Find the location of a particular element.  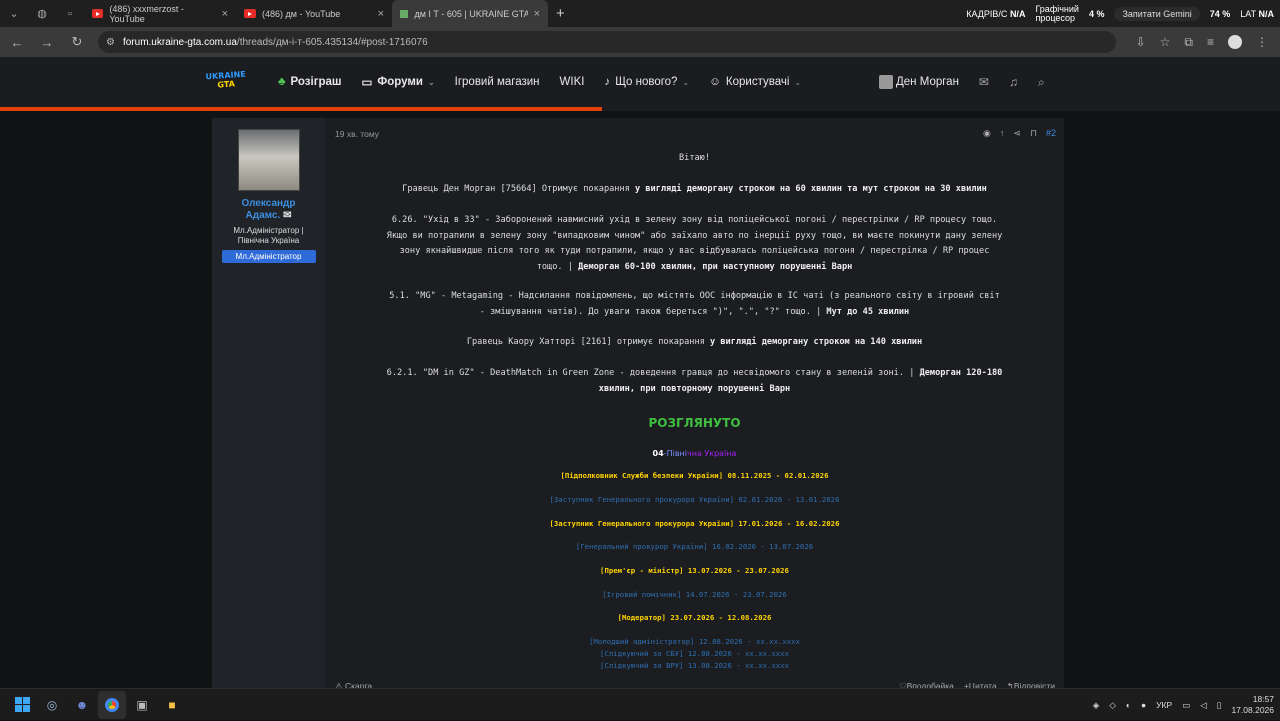

file-explorer-icon: ■ is located at coordinates (172, 705).